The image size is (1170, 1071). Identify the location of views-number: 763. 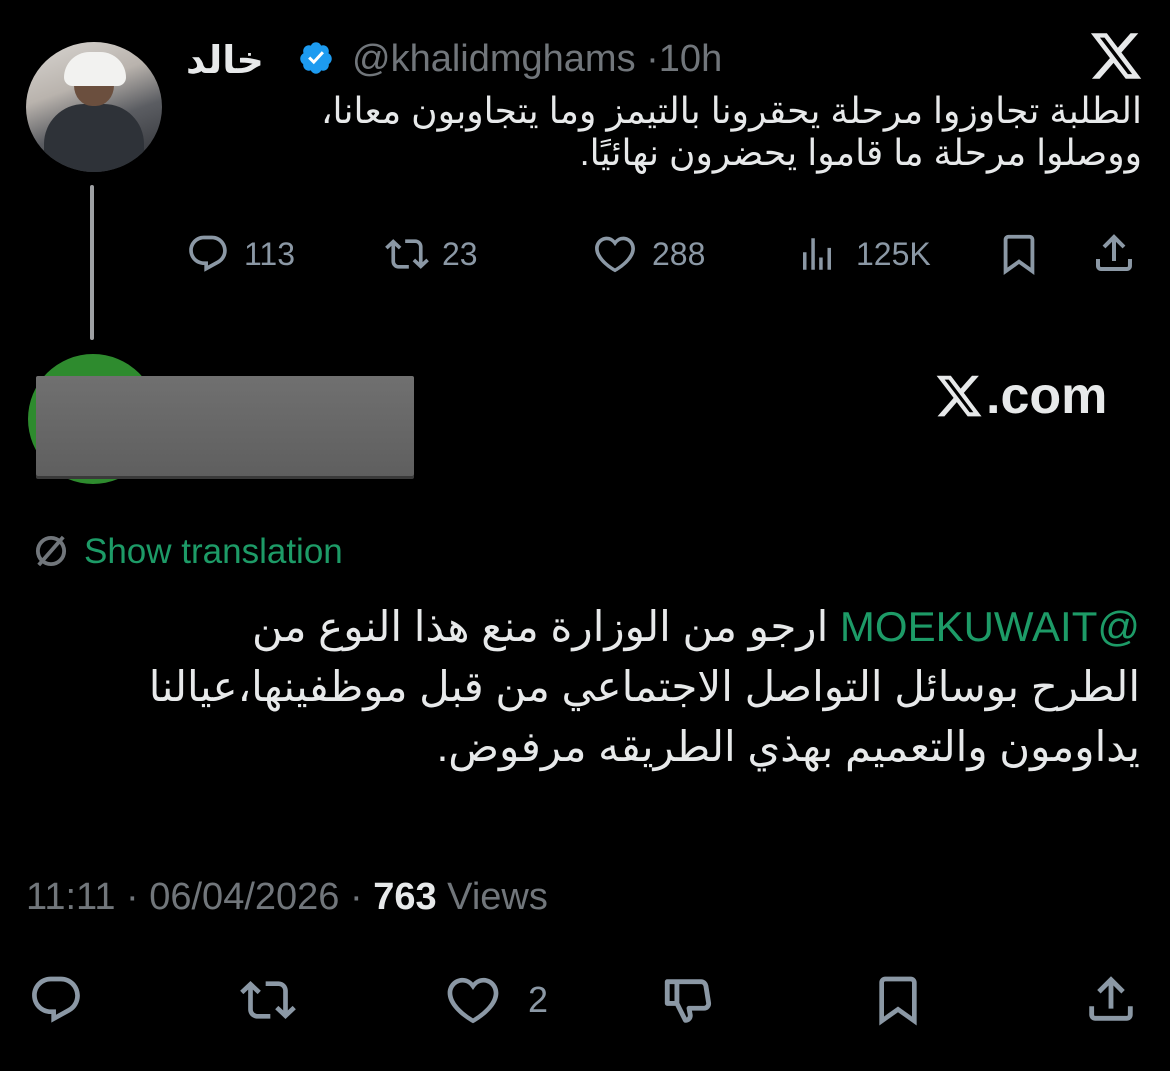
(405, 897).